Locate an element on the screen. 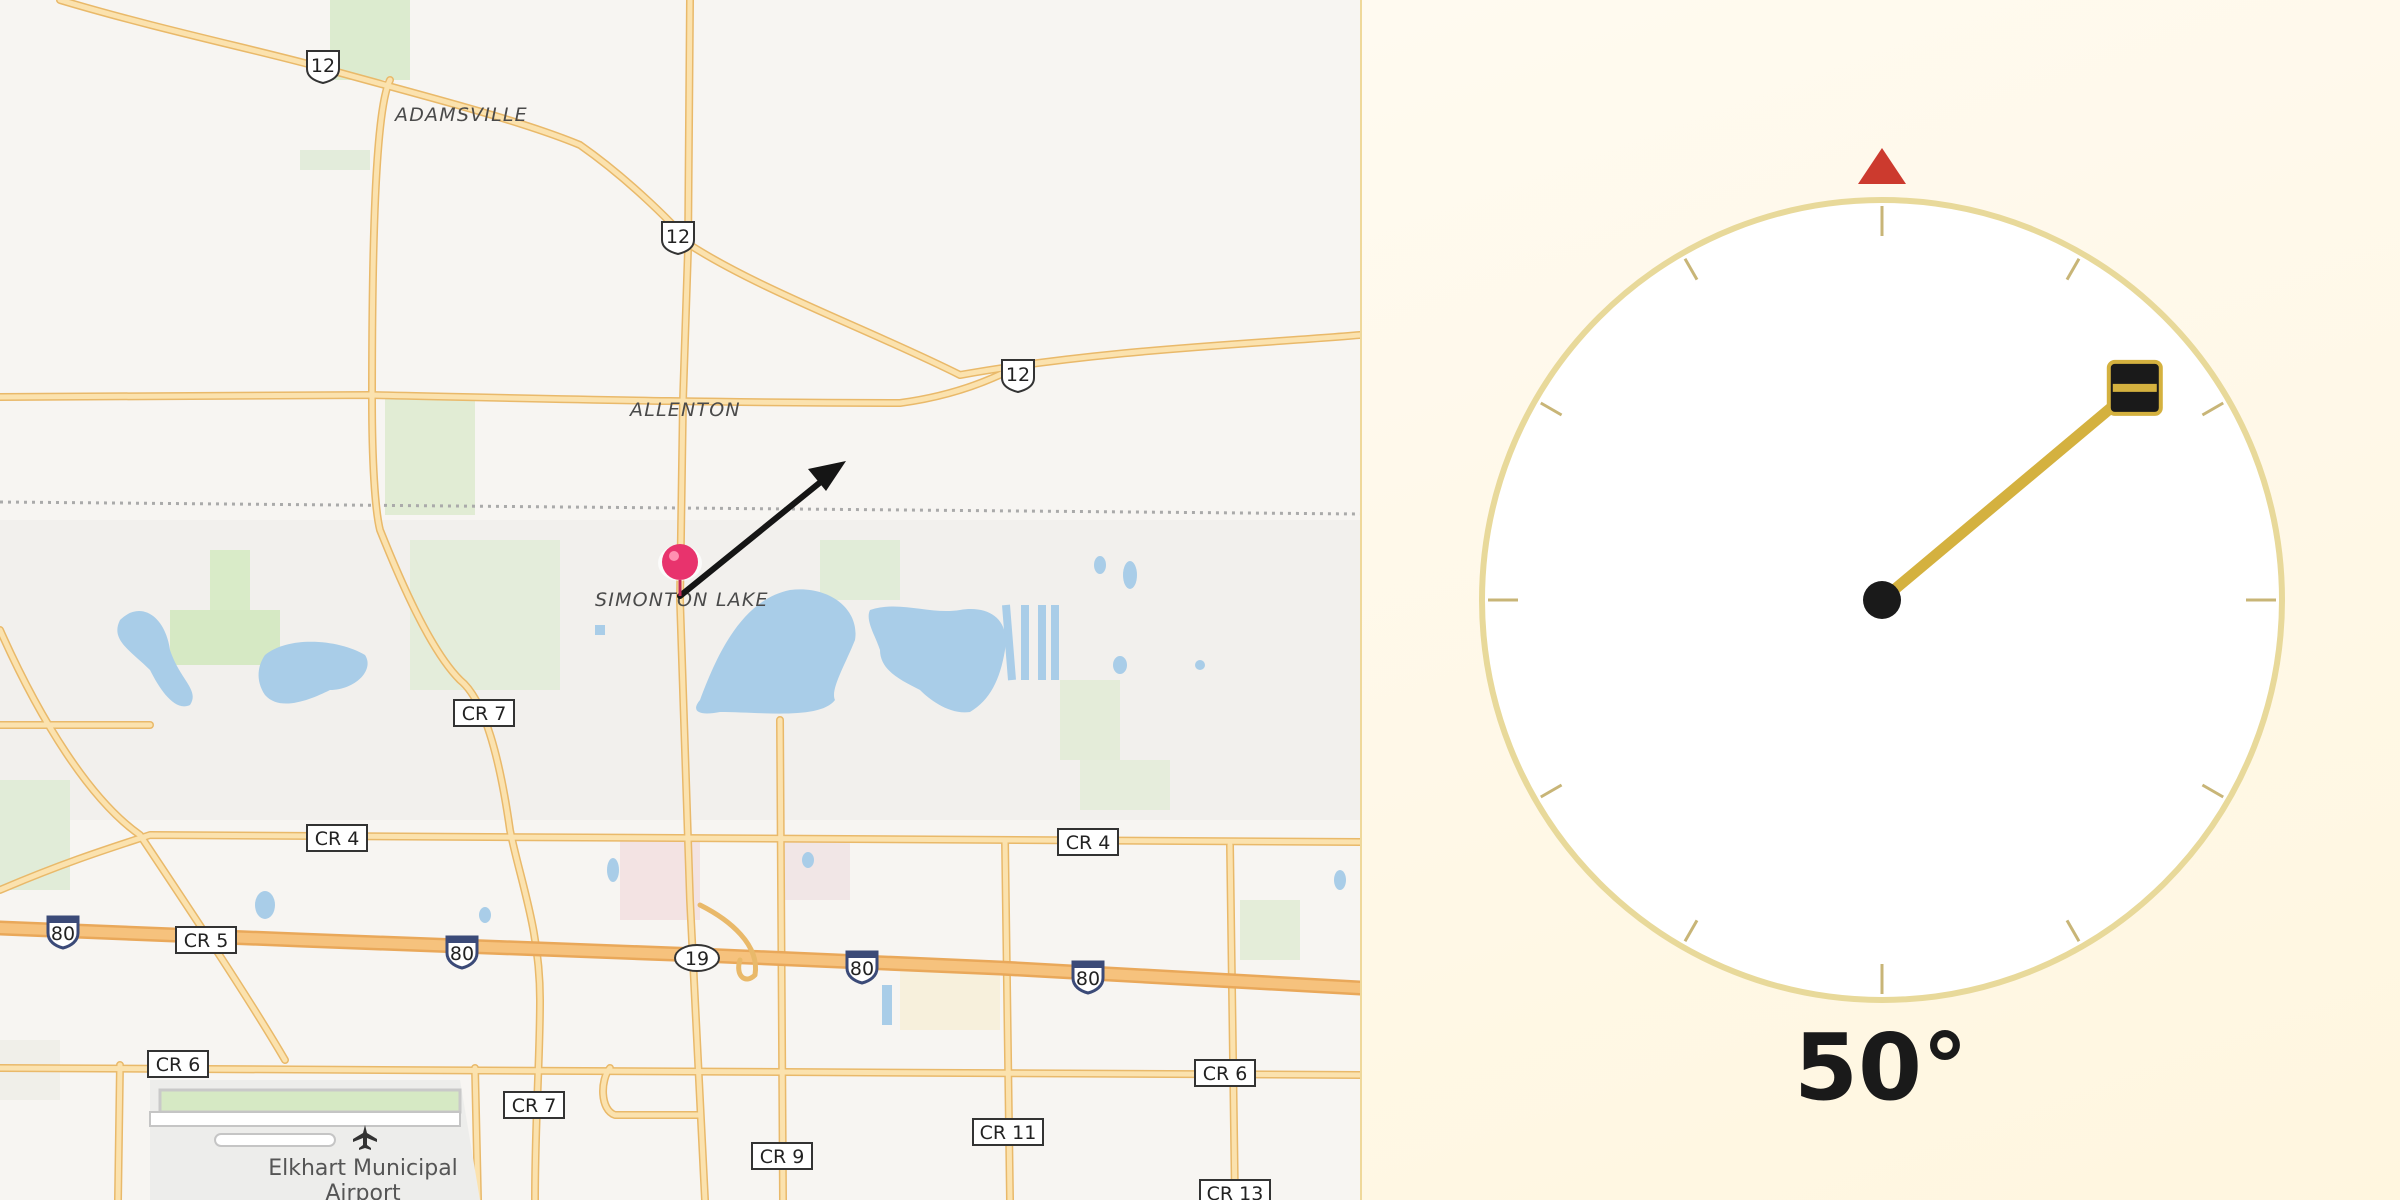 This screenshot has width=2400, height=1200. county-road-label-cr5: CR 5 is located at coordinates (206, 940).